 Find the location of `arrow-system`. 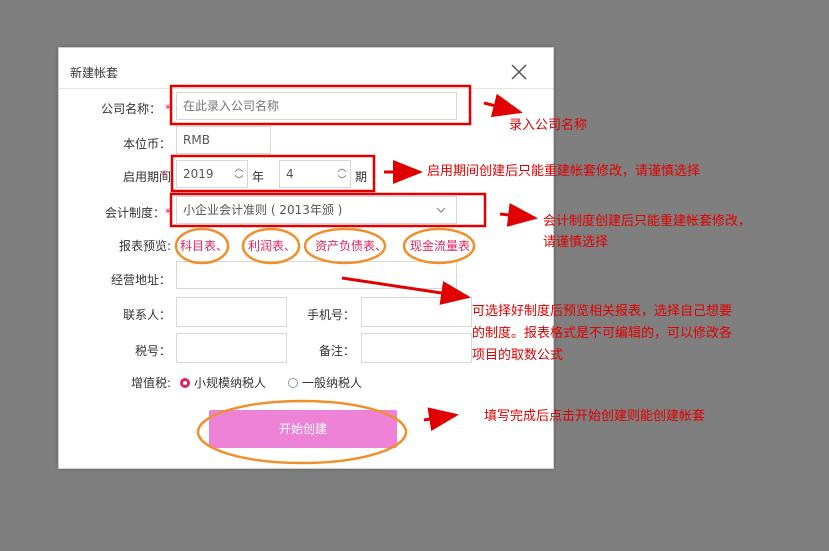

arrow-system is located at coordinates (518, 215).